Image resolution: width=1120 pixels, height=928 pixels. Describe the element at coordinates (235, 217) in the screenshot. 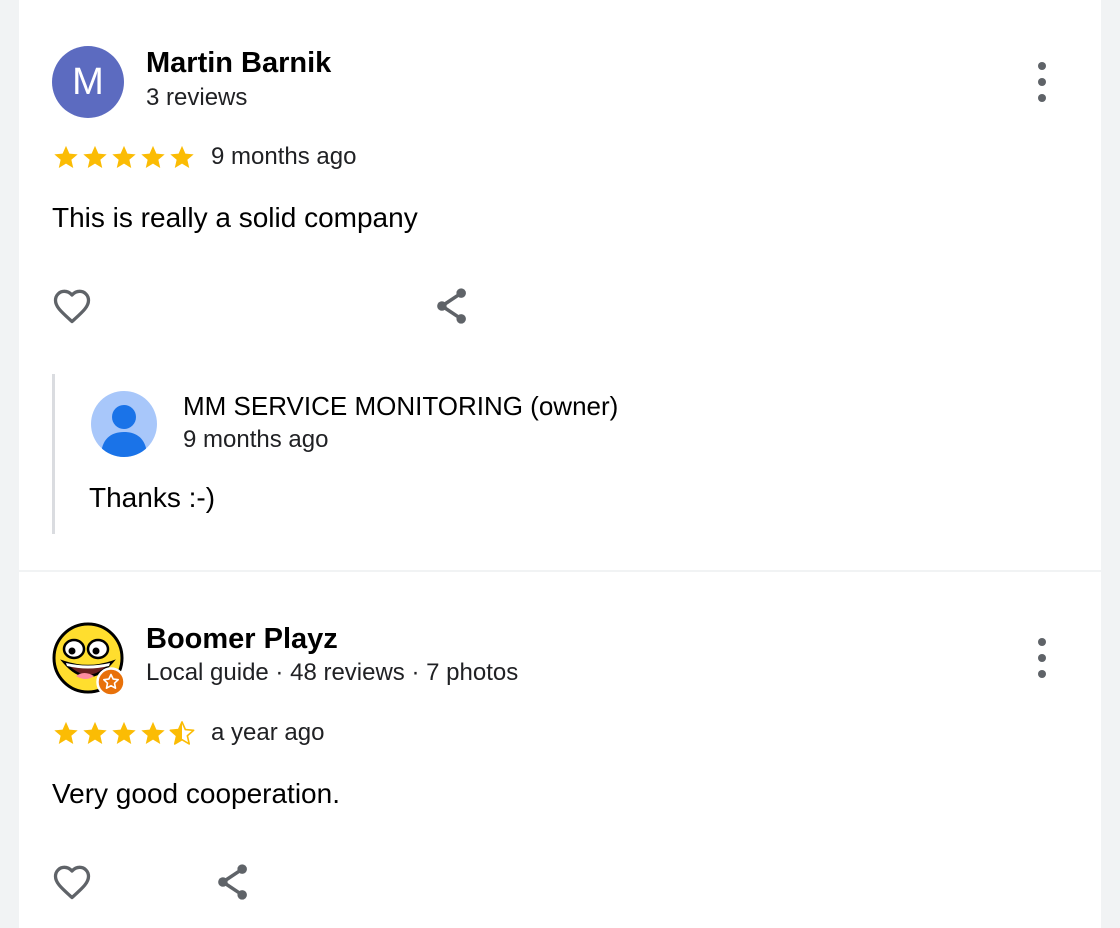

I see `review-text: This is really a solid company` at that location.